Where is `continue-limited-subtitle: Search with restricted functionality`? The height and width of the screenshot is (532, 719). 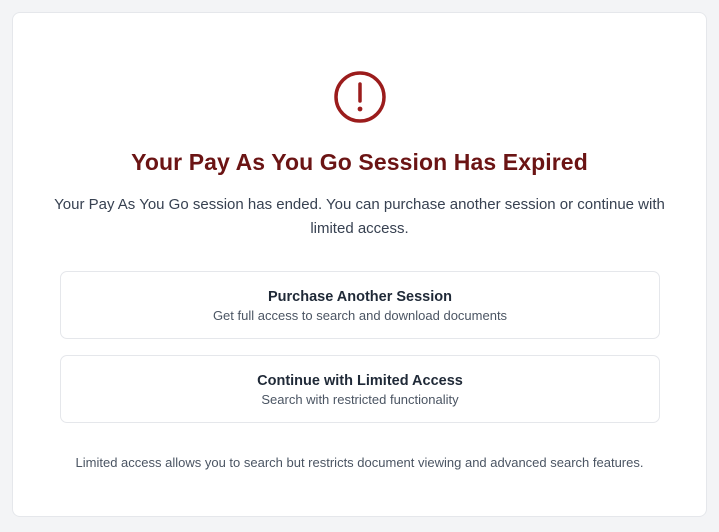
continue-limited-subtitle: Search with restricted functionality is located at coordinates (360, 399).